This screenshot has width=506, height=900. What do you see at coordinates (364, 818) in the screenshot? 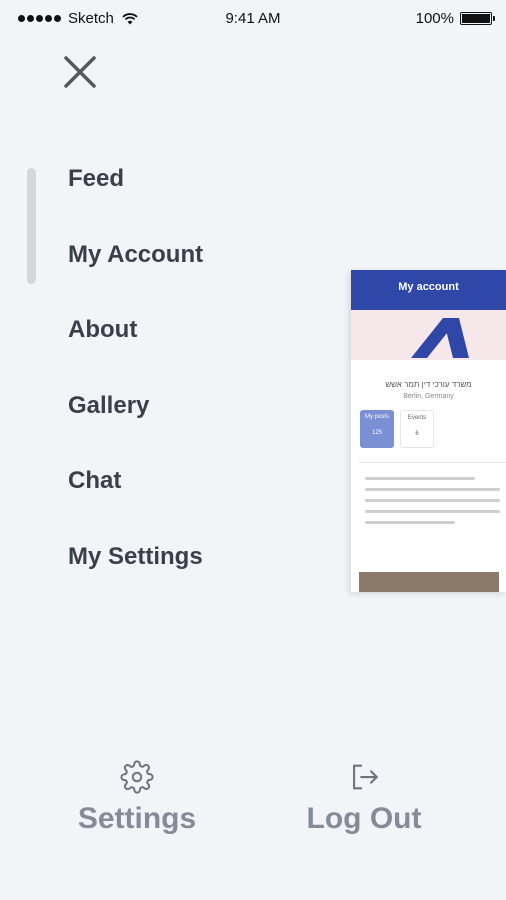
I see `logout-label: Log Out` at bounding box center [364, 818].